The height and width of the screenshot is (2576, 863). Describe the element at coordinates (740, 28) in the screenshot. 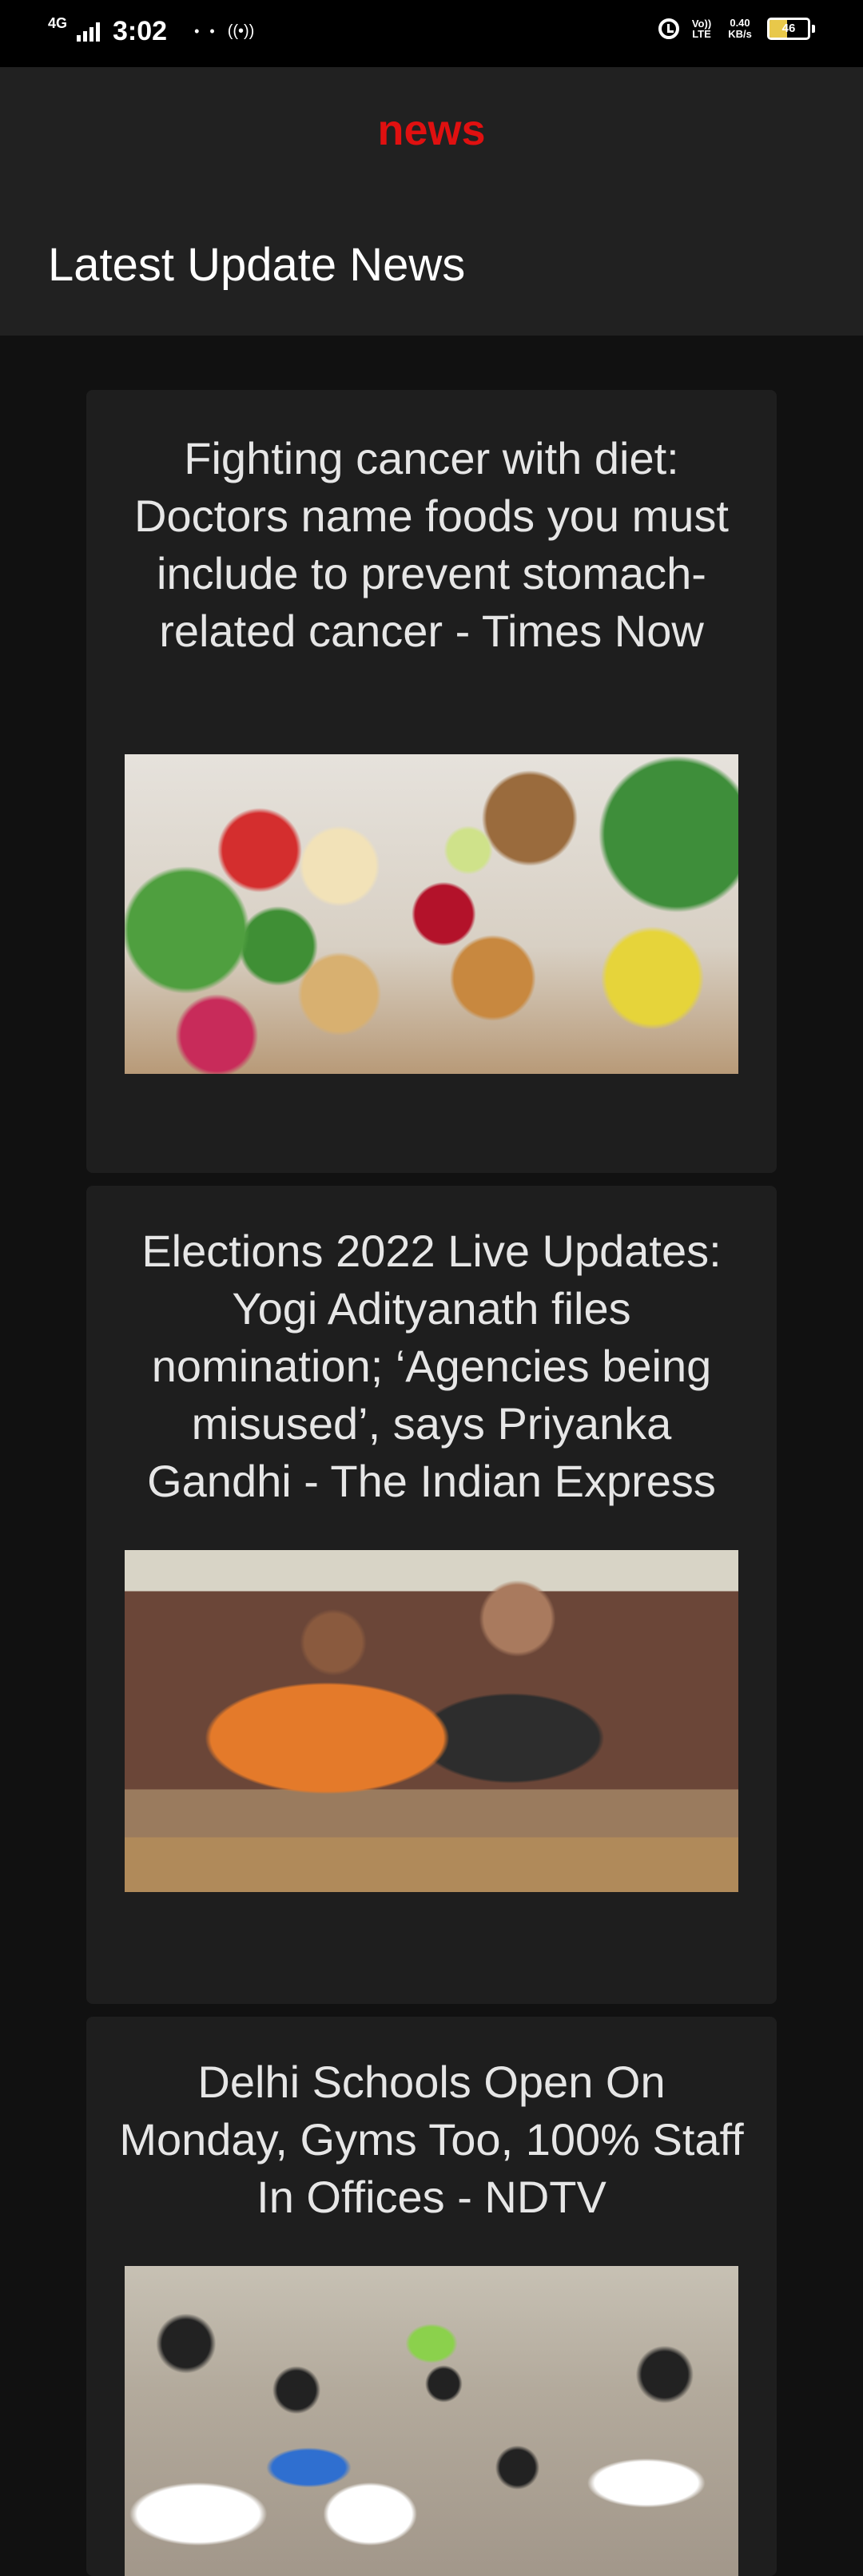

I see `network-speed: 0.40 KB/s` at that location.